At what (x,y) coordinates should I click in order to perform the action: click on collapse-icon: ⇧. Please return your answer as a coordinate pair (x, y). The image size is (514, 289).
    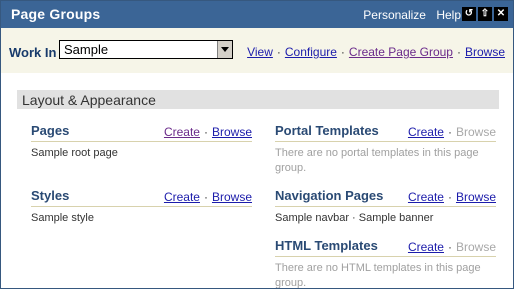
    Looking at the image, I should click on (485, 14).